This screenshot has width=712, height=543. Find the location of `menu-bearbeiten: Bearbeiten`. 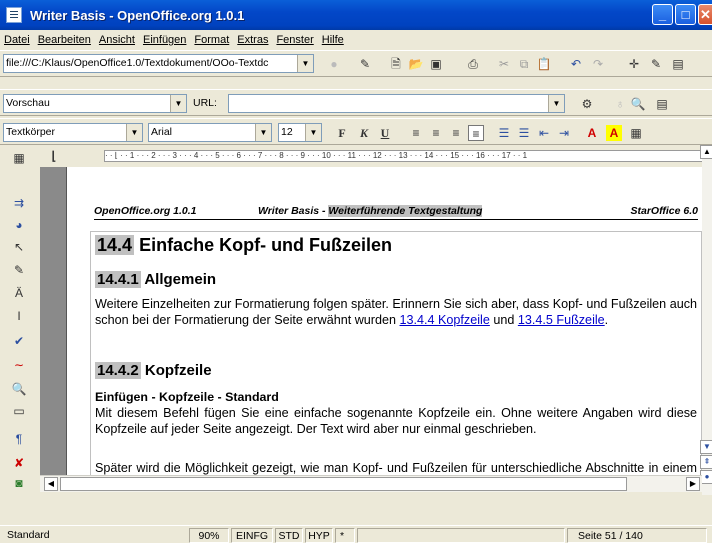

menu-bearbeiten: Bearbeiten is located at coordinates (64, 40).